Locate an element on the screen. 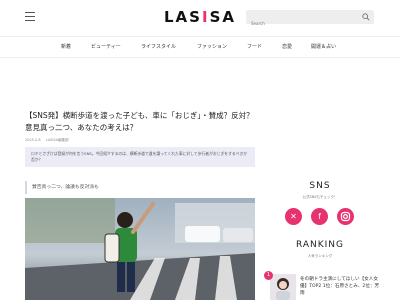 This screenshot has height=300, width=400. category-nav: 新着 ビューティー ライフスタイル ファッション フード 恋愛 開運＆占い is located at coordinates (200, 47).